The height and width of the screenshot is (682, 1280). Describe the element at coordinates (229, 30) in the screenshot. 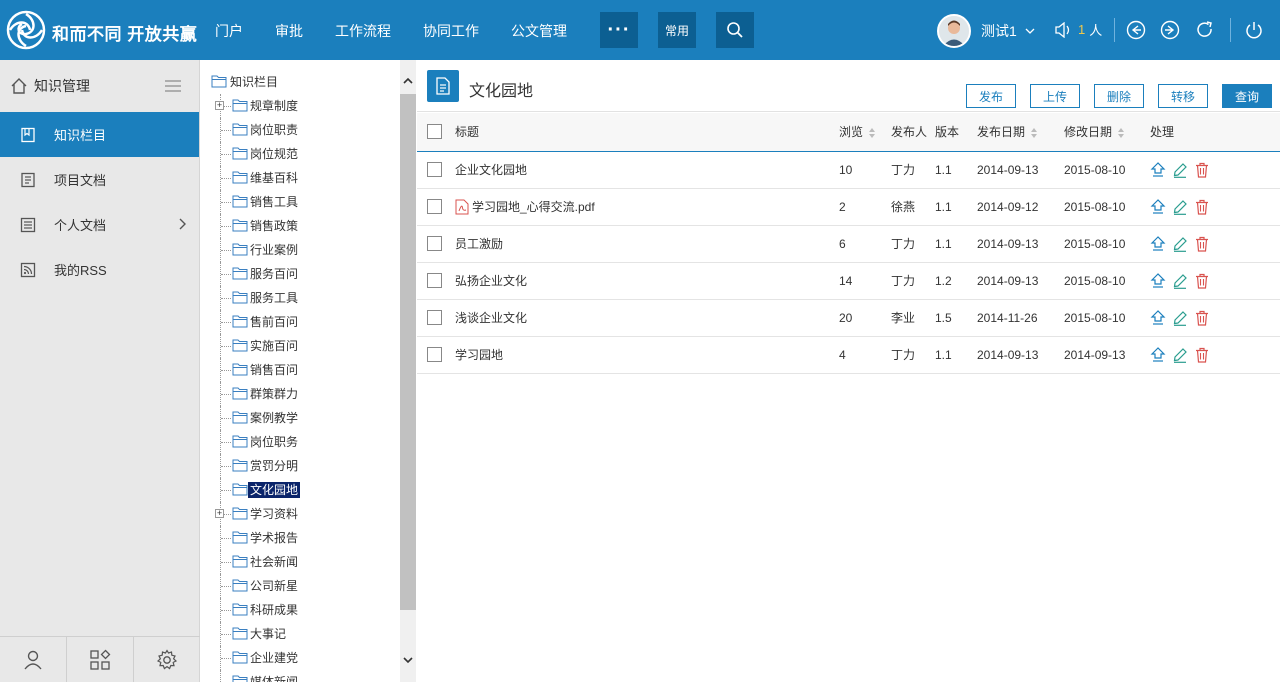

I see `nav-item-portal: 门户` at that location.